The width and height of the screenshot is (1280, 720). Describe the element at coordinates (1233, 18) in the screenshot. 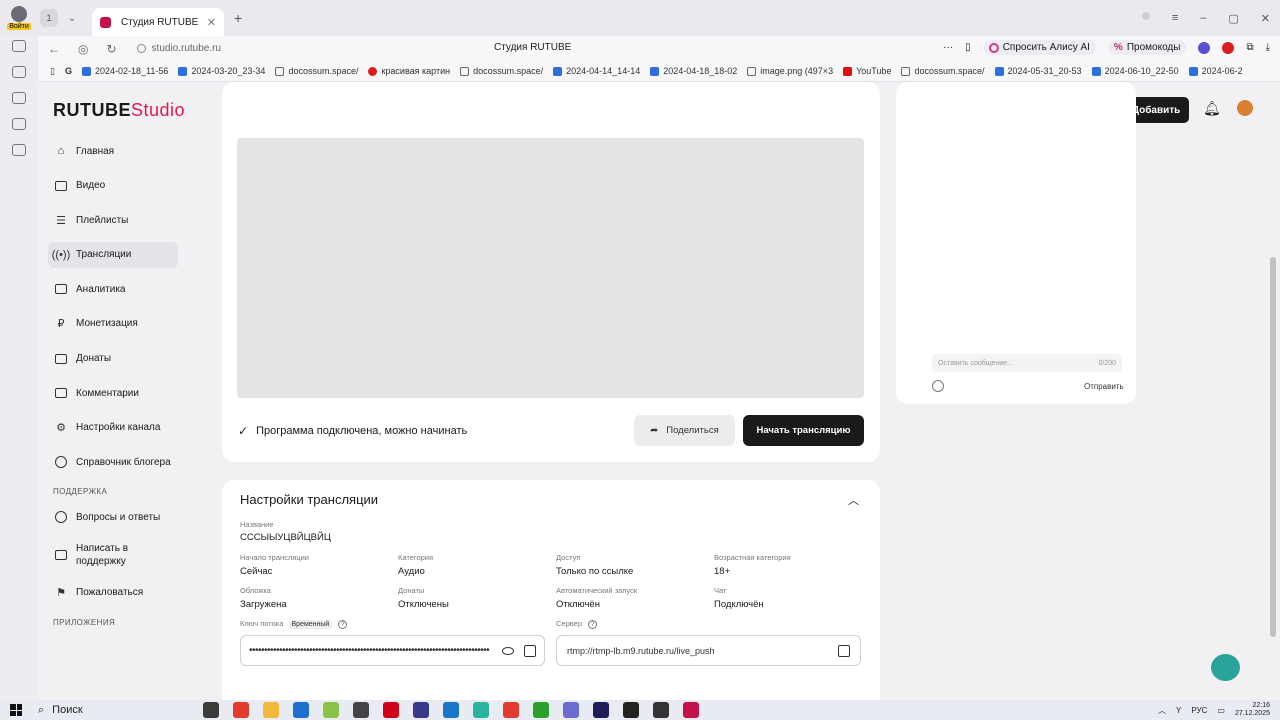

I see `maximize-icon: ▢` at that location.